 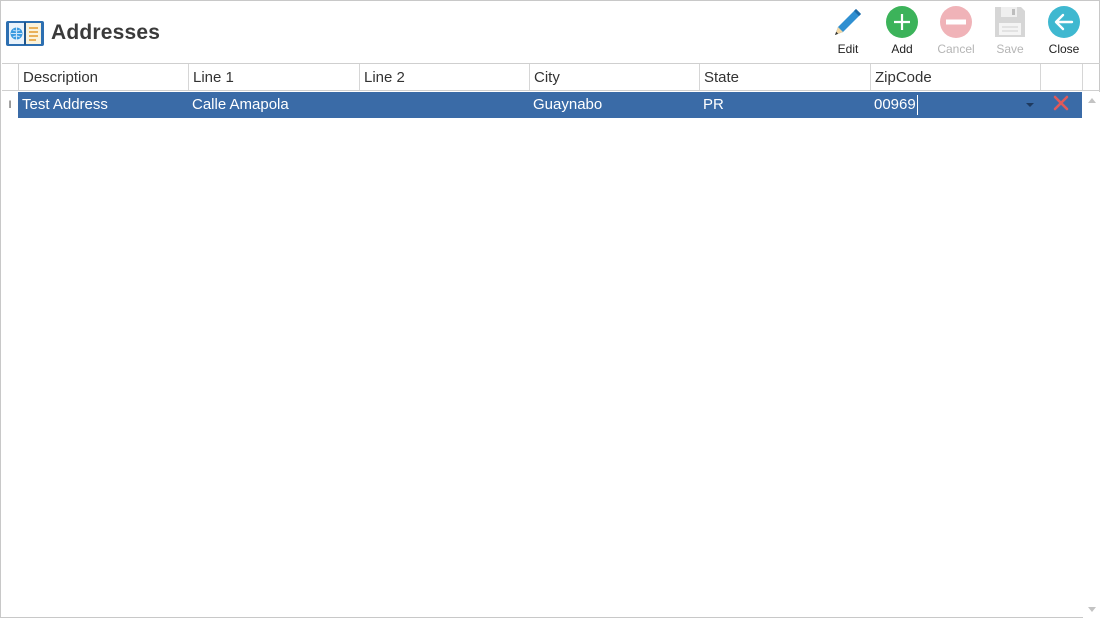 What do you see at coordinates (1092, 609) in the screenshot?
I see `scroll-down-icon` at bounding box center [1092, 609].